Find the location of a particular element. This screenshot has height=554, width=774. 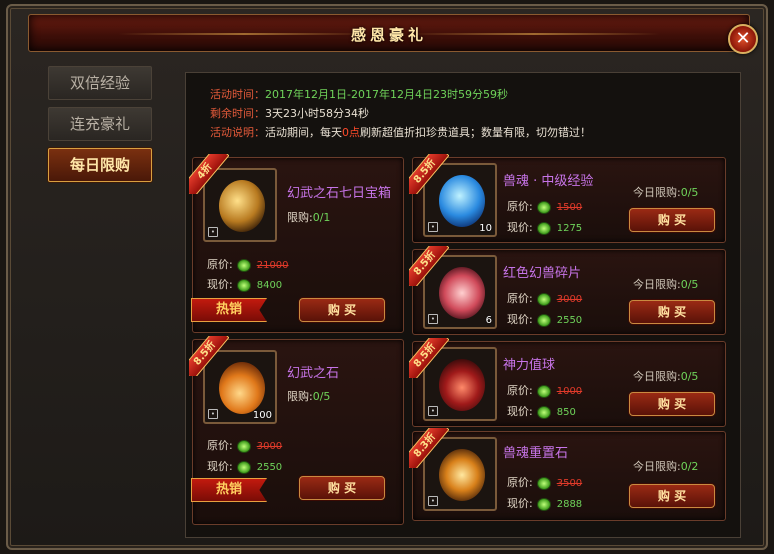

orig-value: 3500 is located at coordinates (569, 483).